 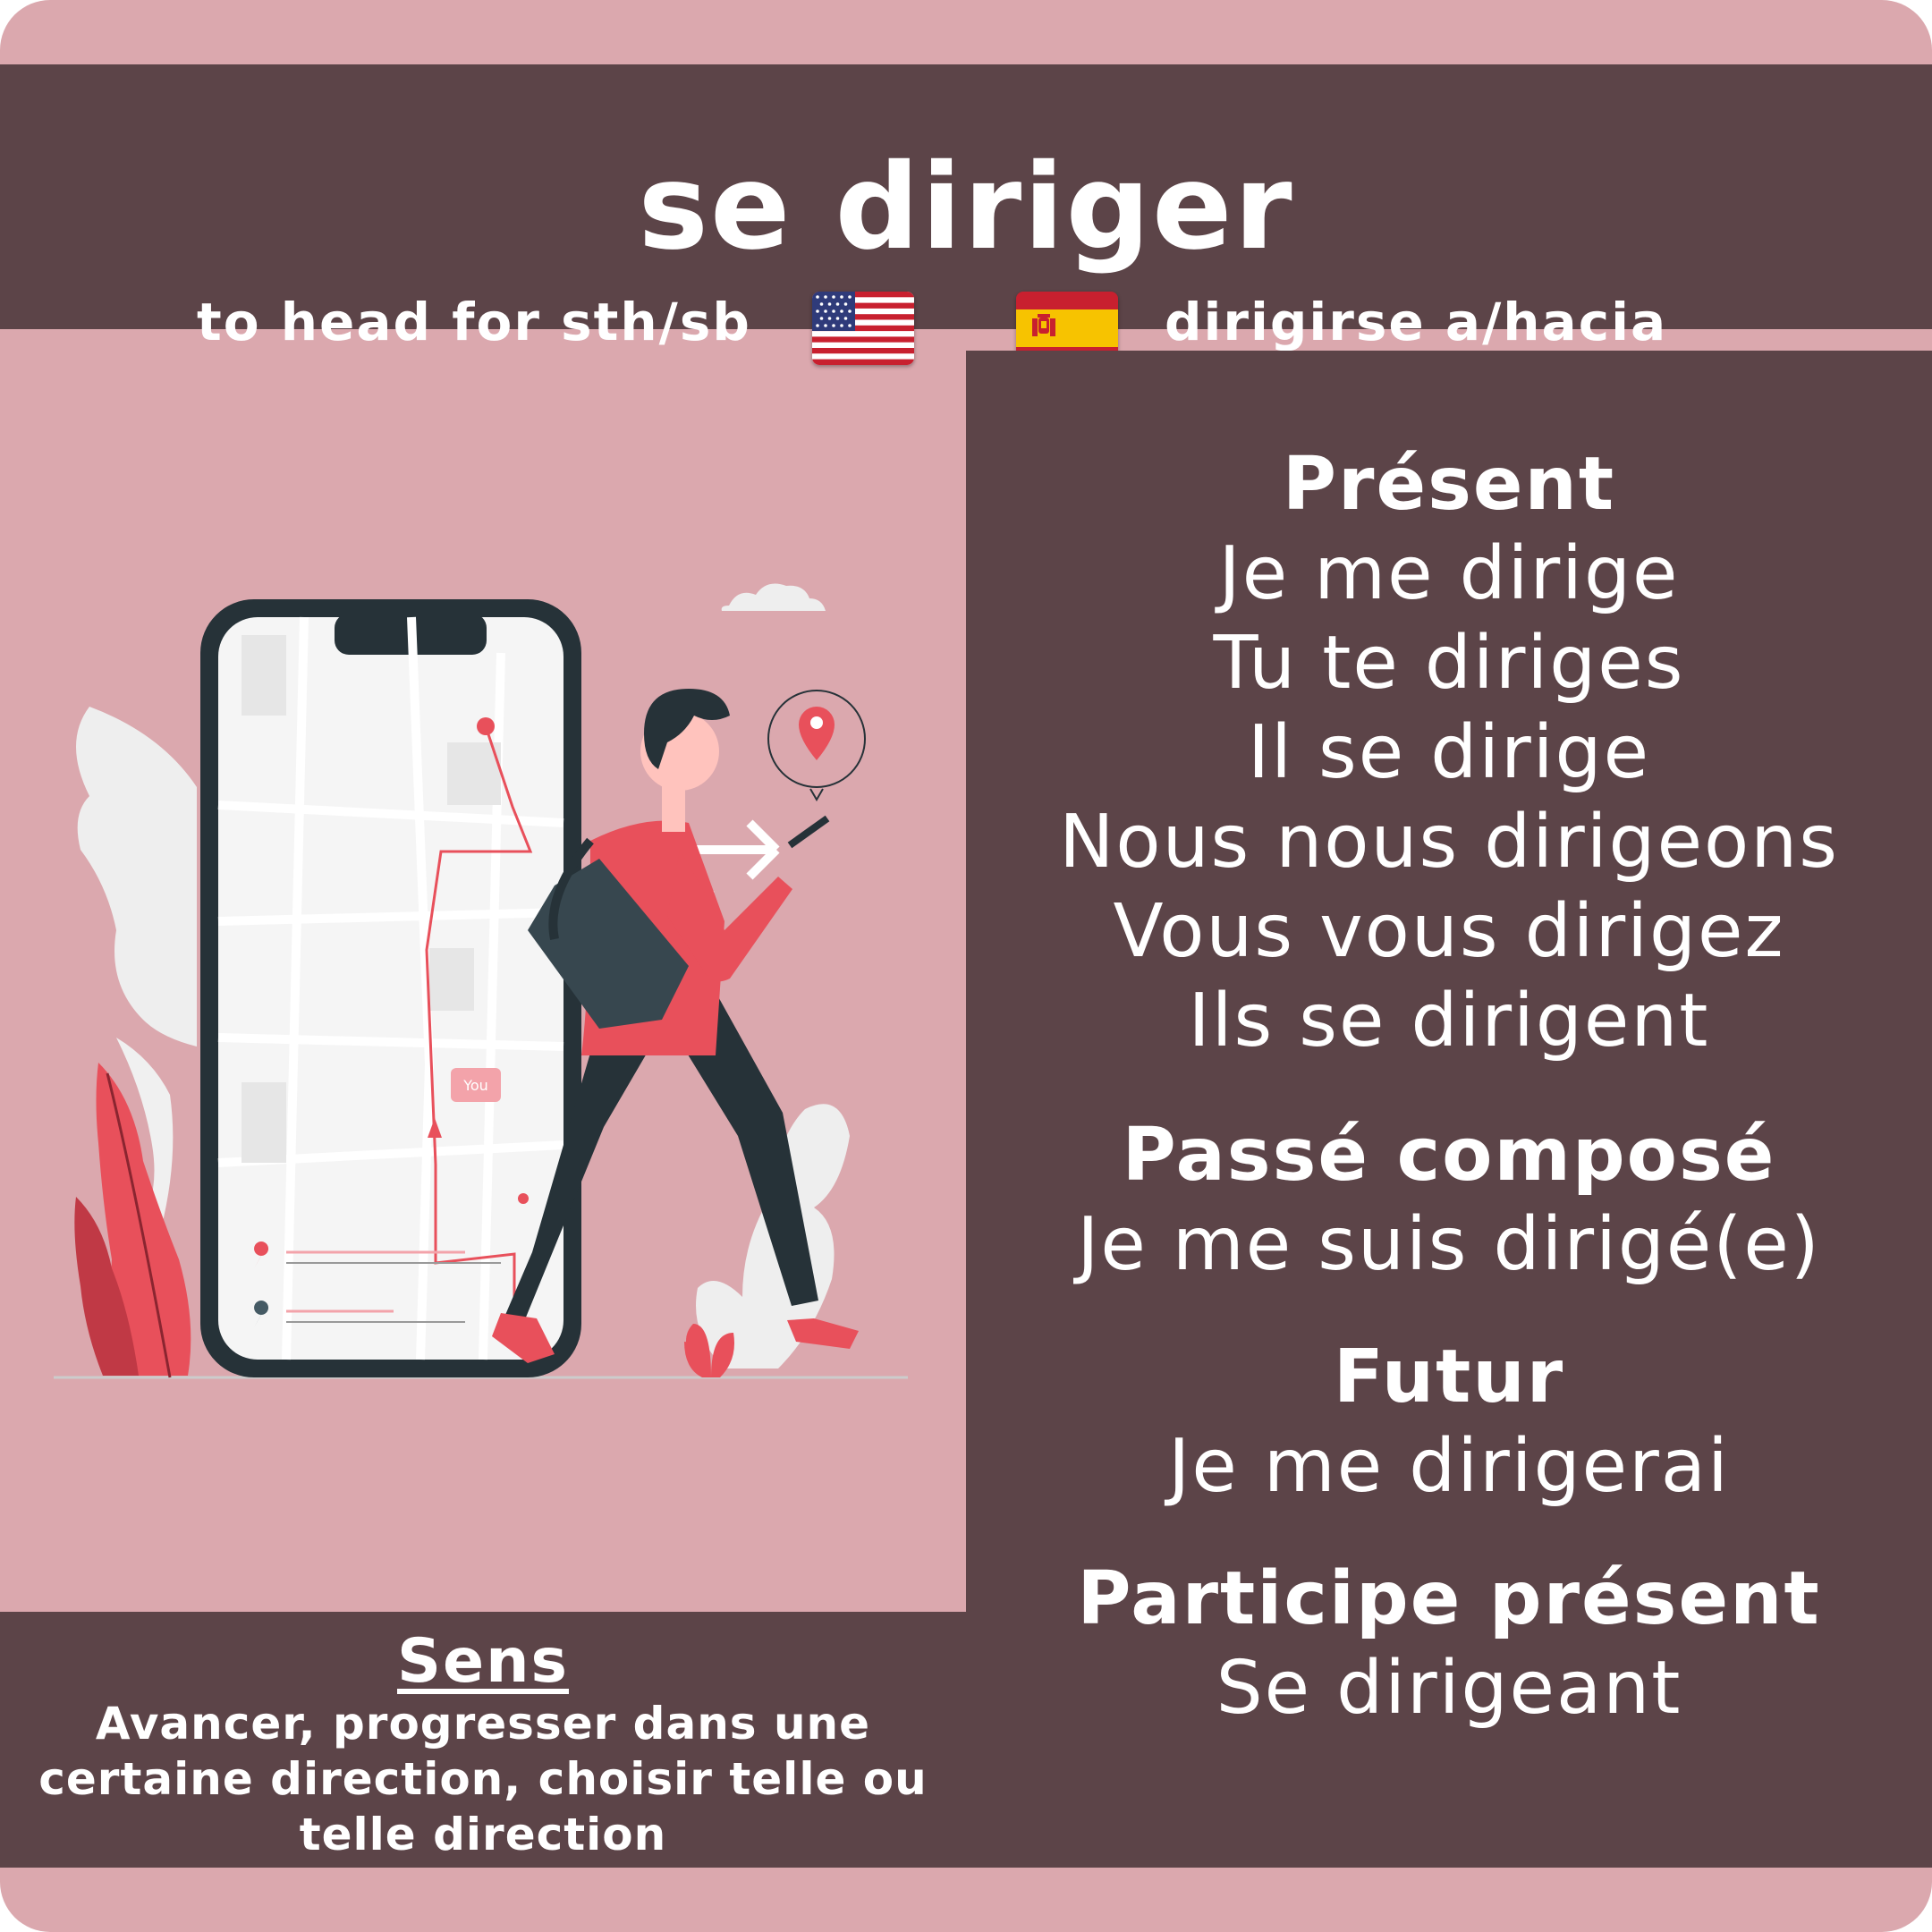 What do you see at coordinates (1449, 1644) in the screenshot?
I see `participe-present-section: Participe présent Se dirigeant` at bounding box center [1449, 1644].